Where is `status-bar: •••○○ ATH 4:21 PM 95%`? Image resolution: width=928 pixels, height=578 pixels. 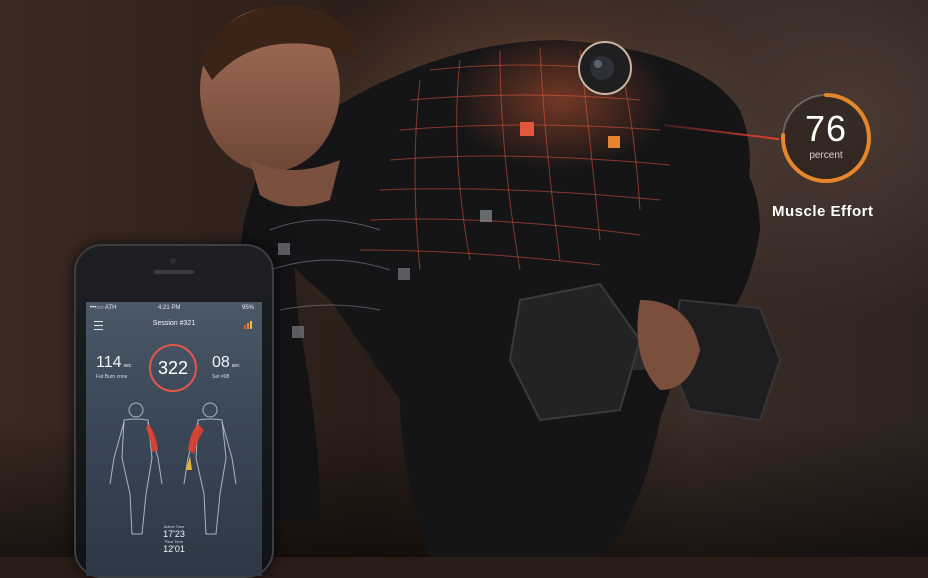 status-bar: •••○○ ATH 4:21 PM 95% is located at coordinates (174, 308).